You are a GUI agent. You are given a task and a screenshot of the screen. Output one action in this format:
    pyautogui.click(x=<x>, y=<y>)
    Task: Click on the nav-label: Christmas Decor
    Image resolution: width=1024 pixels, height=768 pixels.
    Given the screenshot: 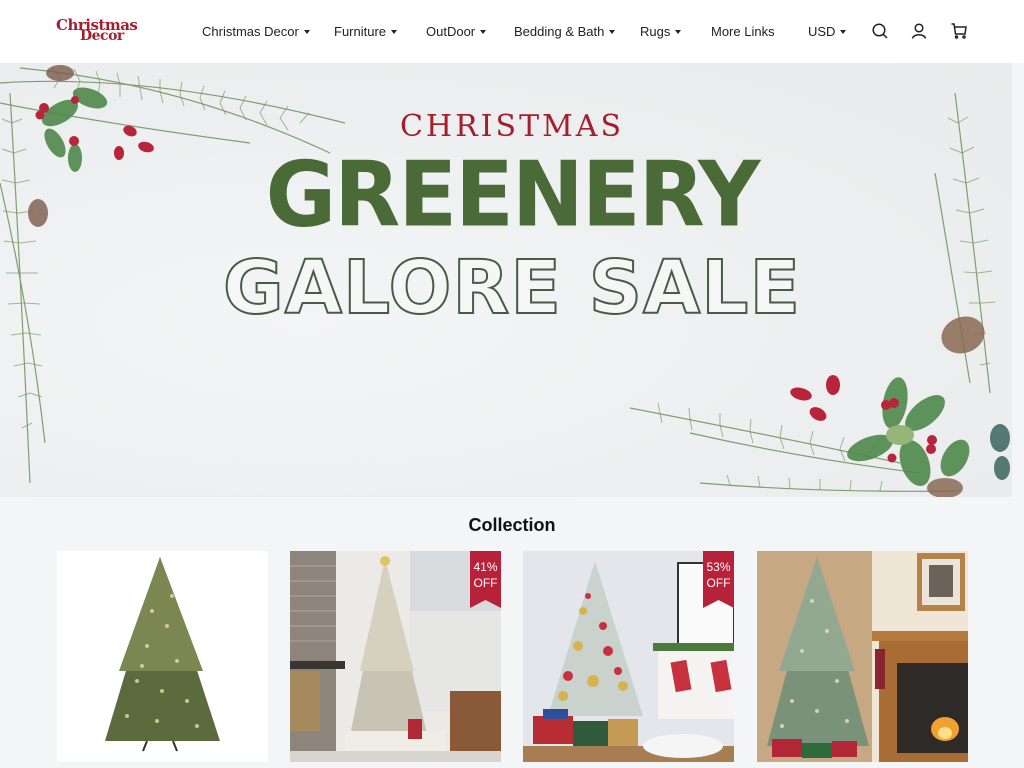 What is the action you would take?
    pyautogui.click(x=250, y=31)
    